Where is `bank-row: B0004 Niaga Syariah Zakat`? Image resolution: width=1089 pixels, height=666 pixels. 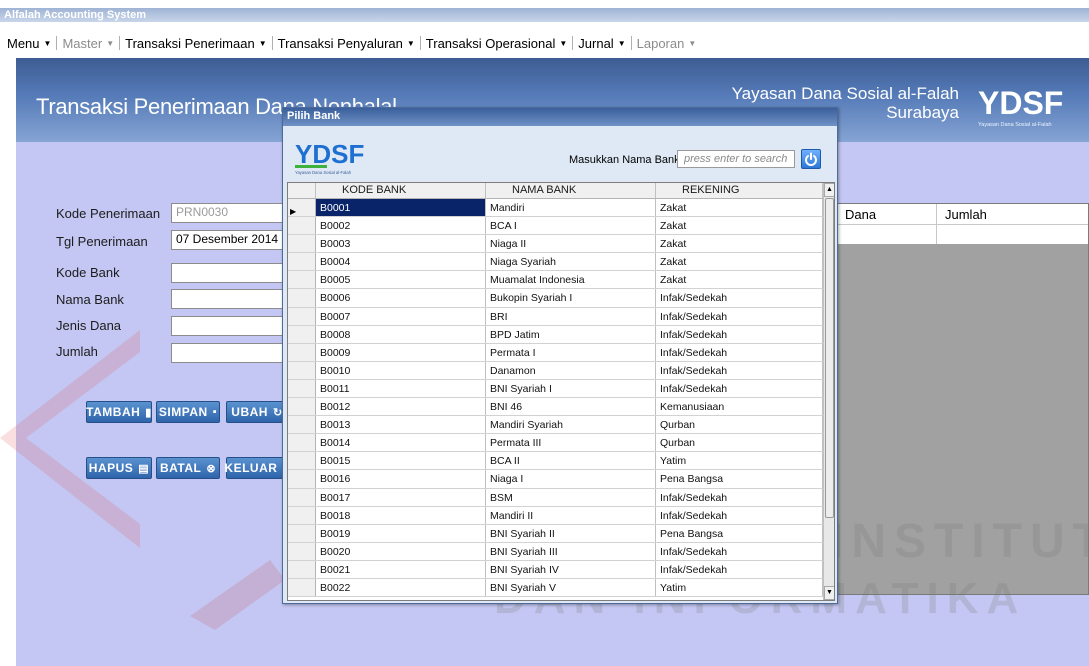
bank-row: B0004 Niaga Syariah Zakat is located at coordinates (555, 262).